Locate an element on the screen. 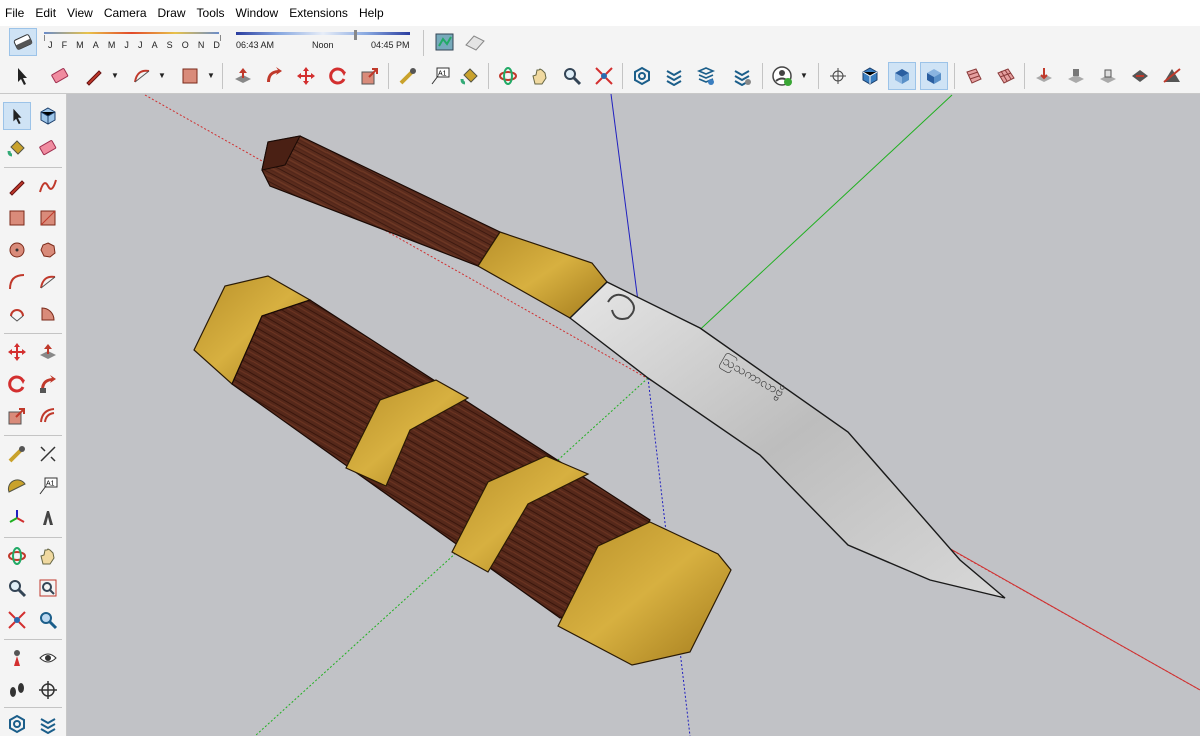  menu-help: Help is located at coordinates (372, 13).